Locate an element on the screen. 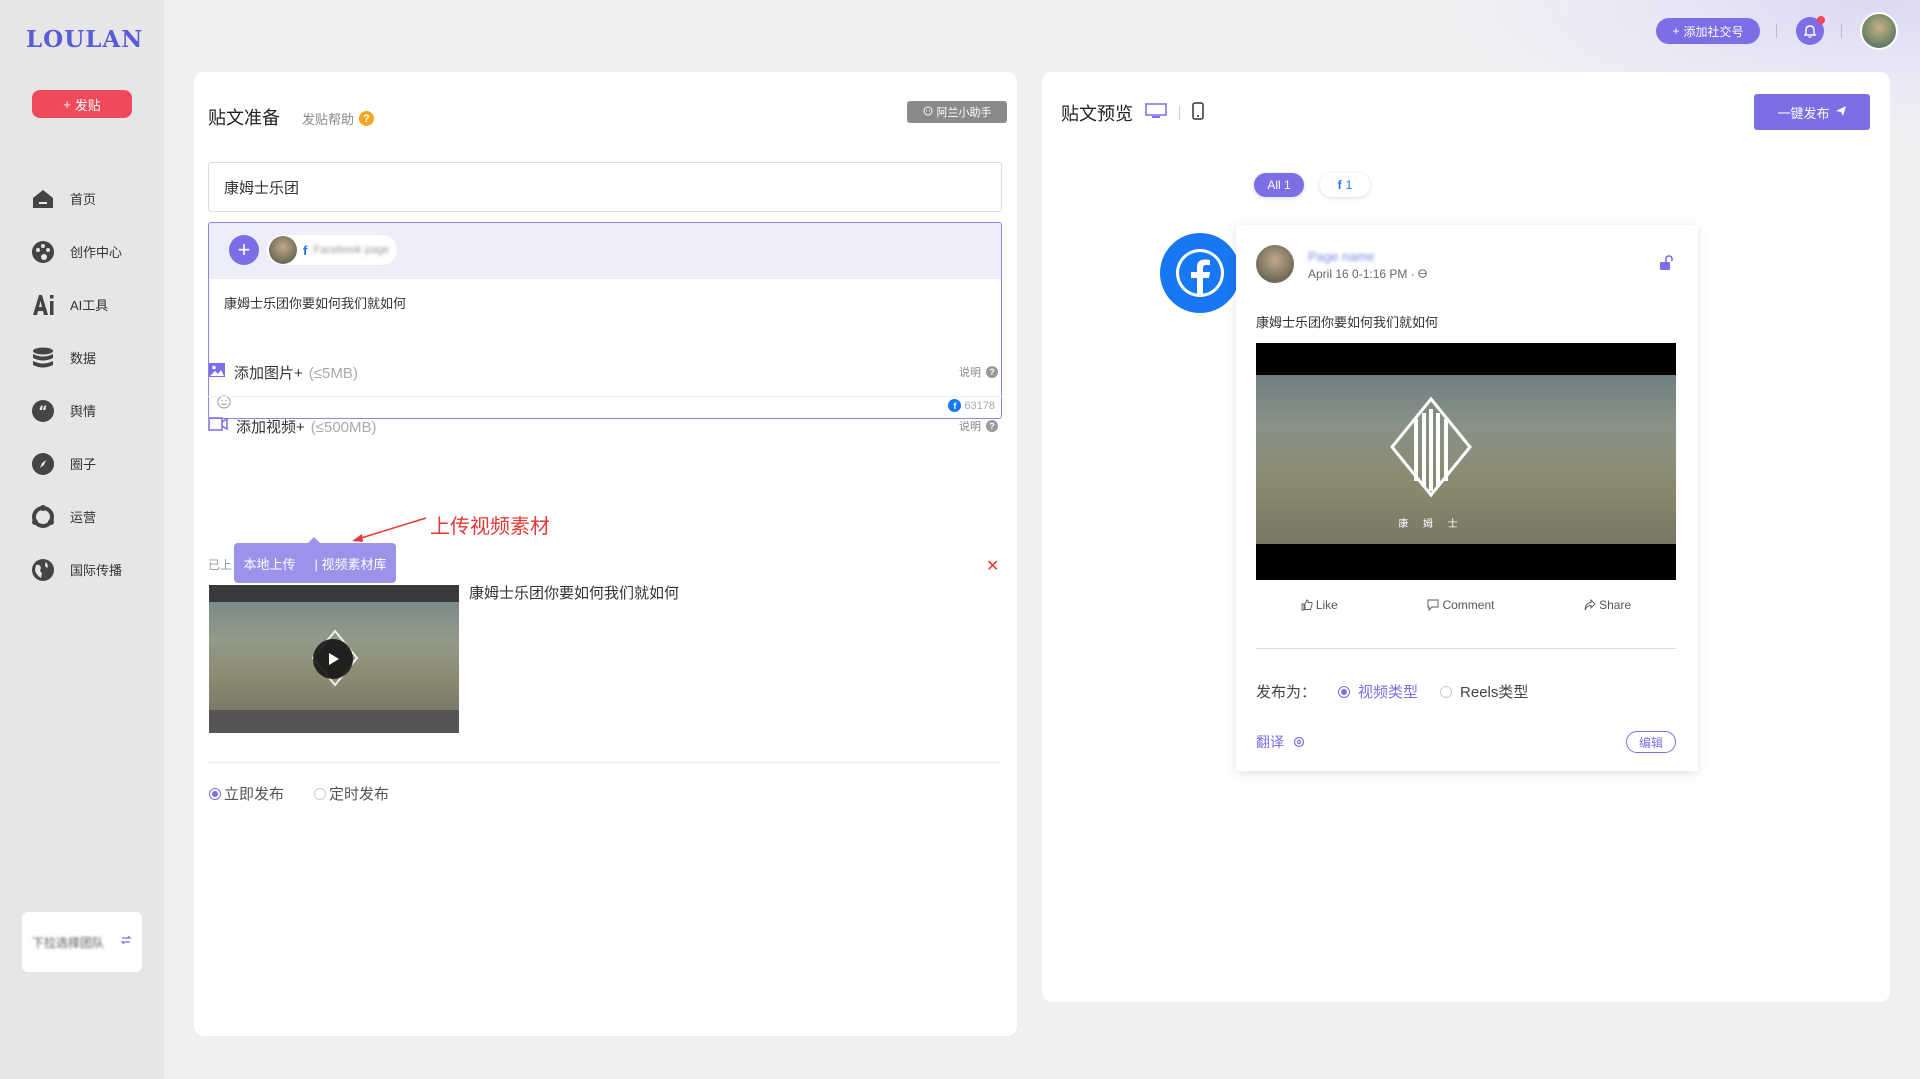  notification-badge is located at coordinates (1821, 20).